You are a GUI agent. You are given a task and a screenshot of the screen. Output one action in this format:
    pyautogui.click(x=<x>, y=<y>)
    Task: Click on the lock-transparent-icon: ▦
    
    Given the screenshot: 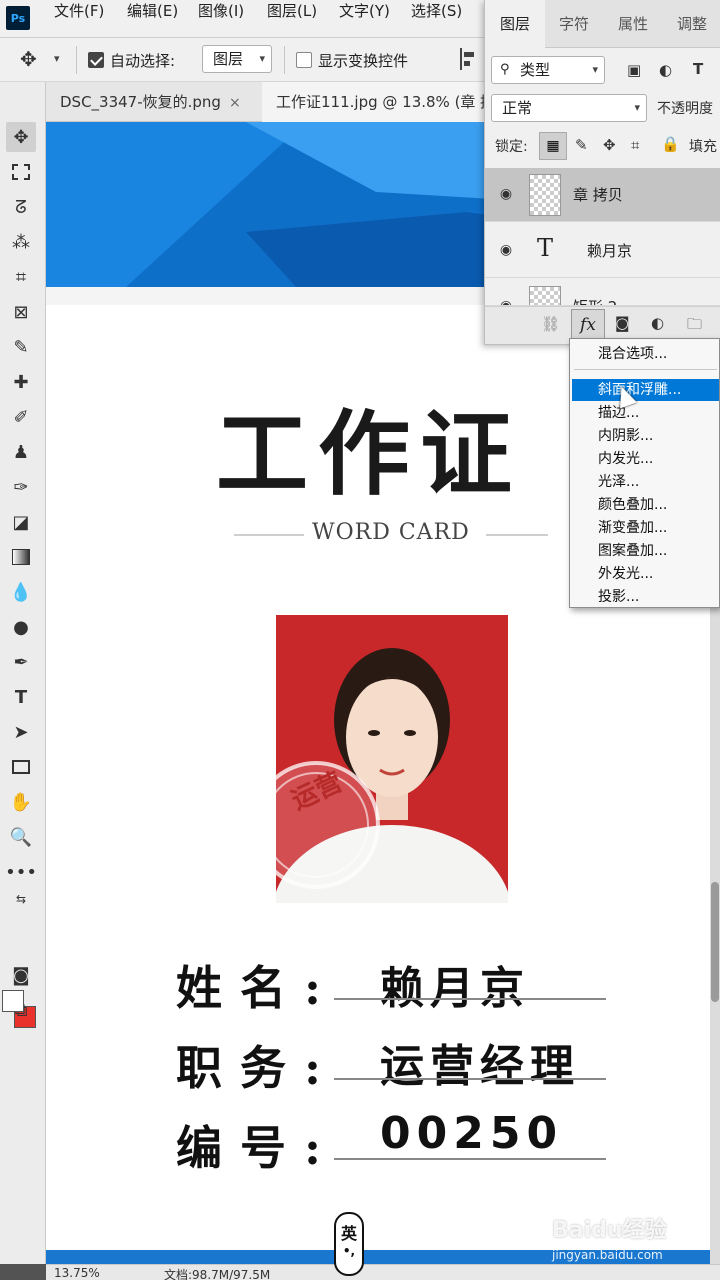 What is the action you would take?
    pyautogui.click(x=553, y=146)
    